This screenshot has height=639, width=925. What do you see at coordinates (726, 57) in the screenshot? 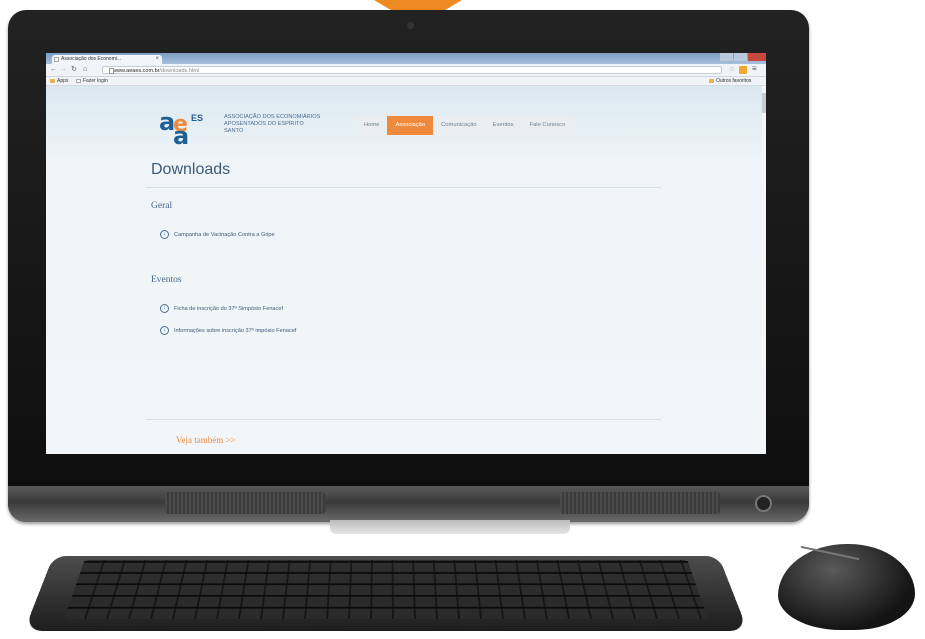
I see `minimize-button` at bounding box center [726, 57].